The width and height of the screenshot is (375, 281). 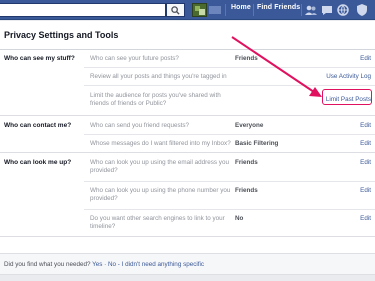 What do you see at coordinates (343, 10) in the screenshot?
I see `notifications-globe-icon` at bounding box center [343, 10].